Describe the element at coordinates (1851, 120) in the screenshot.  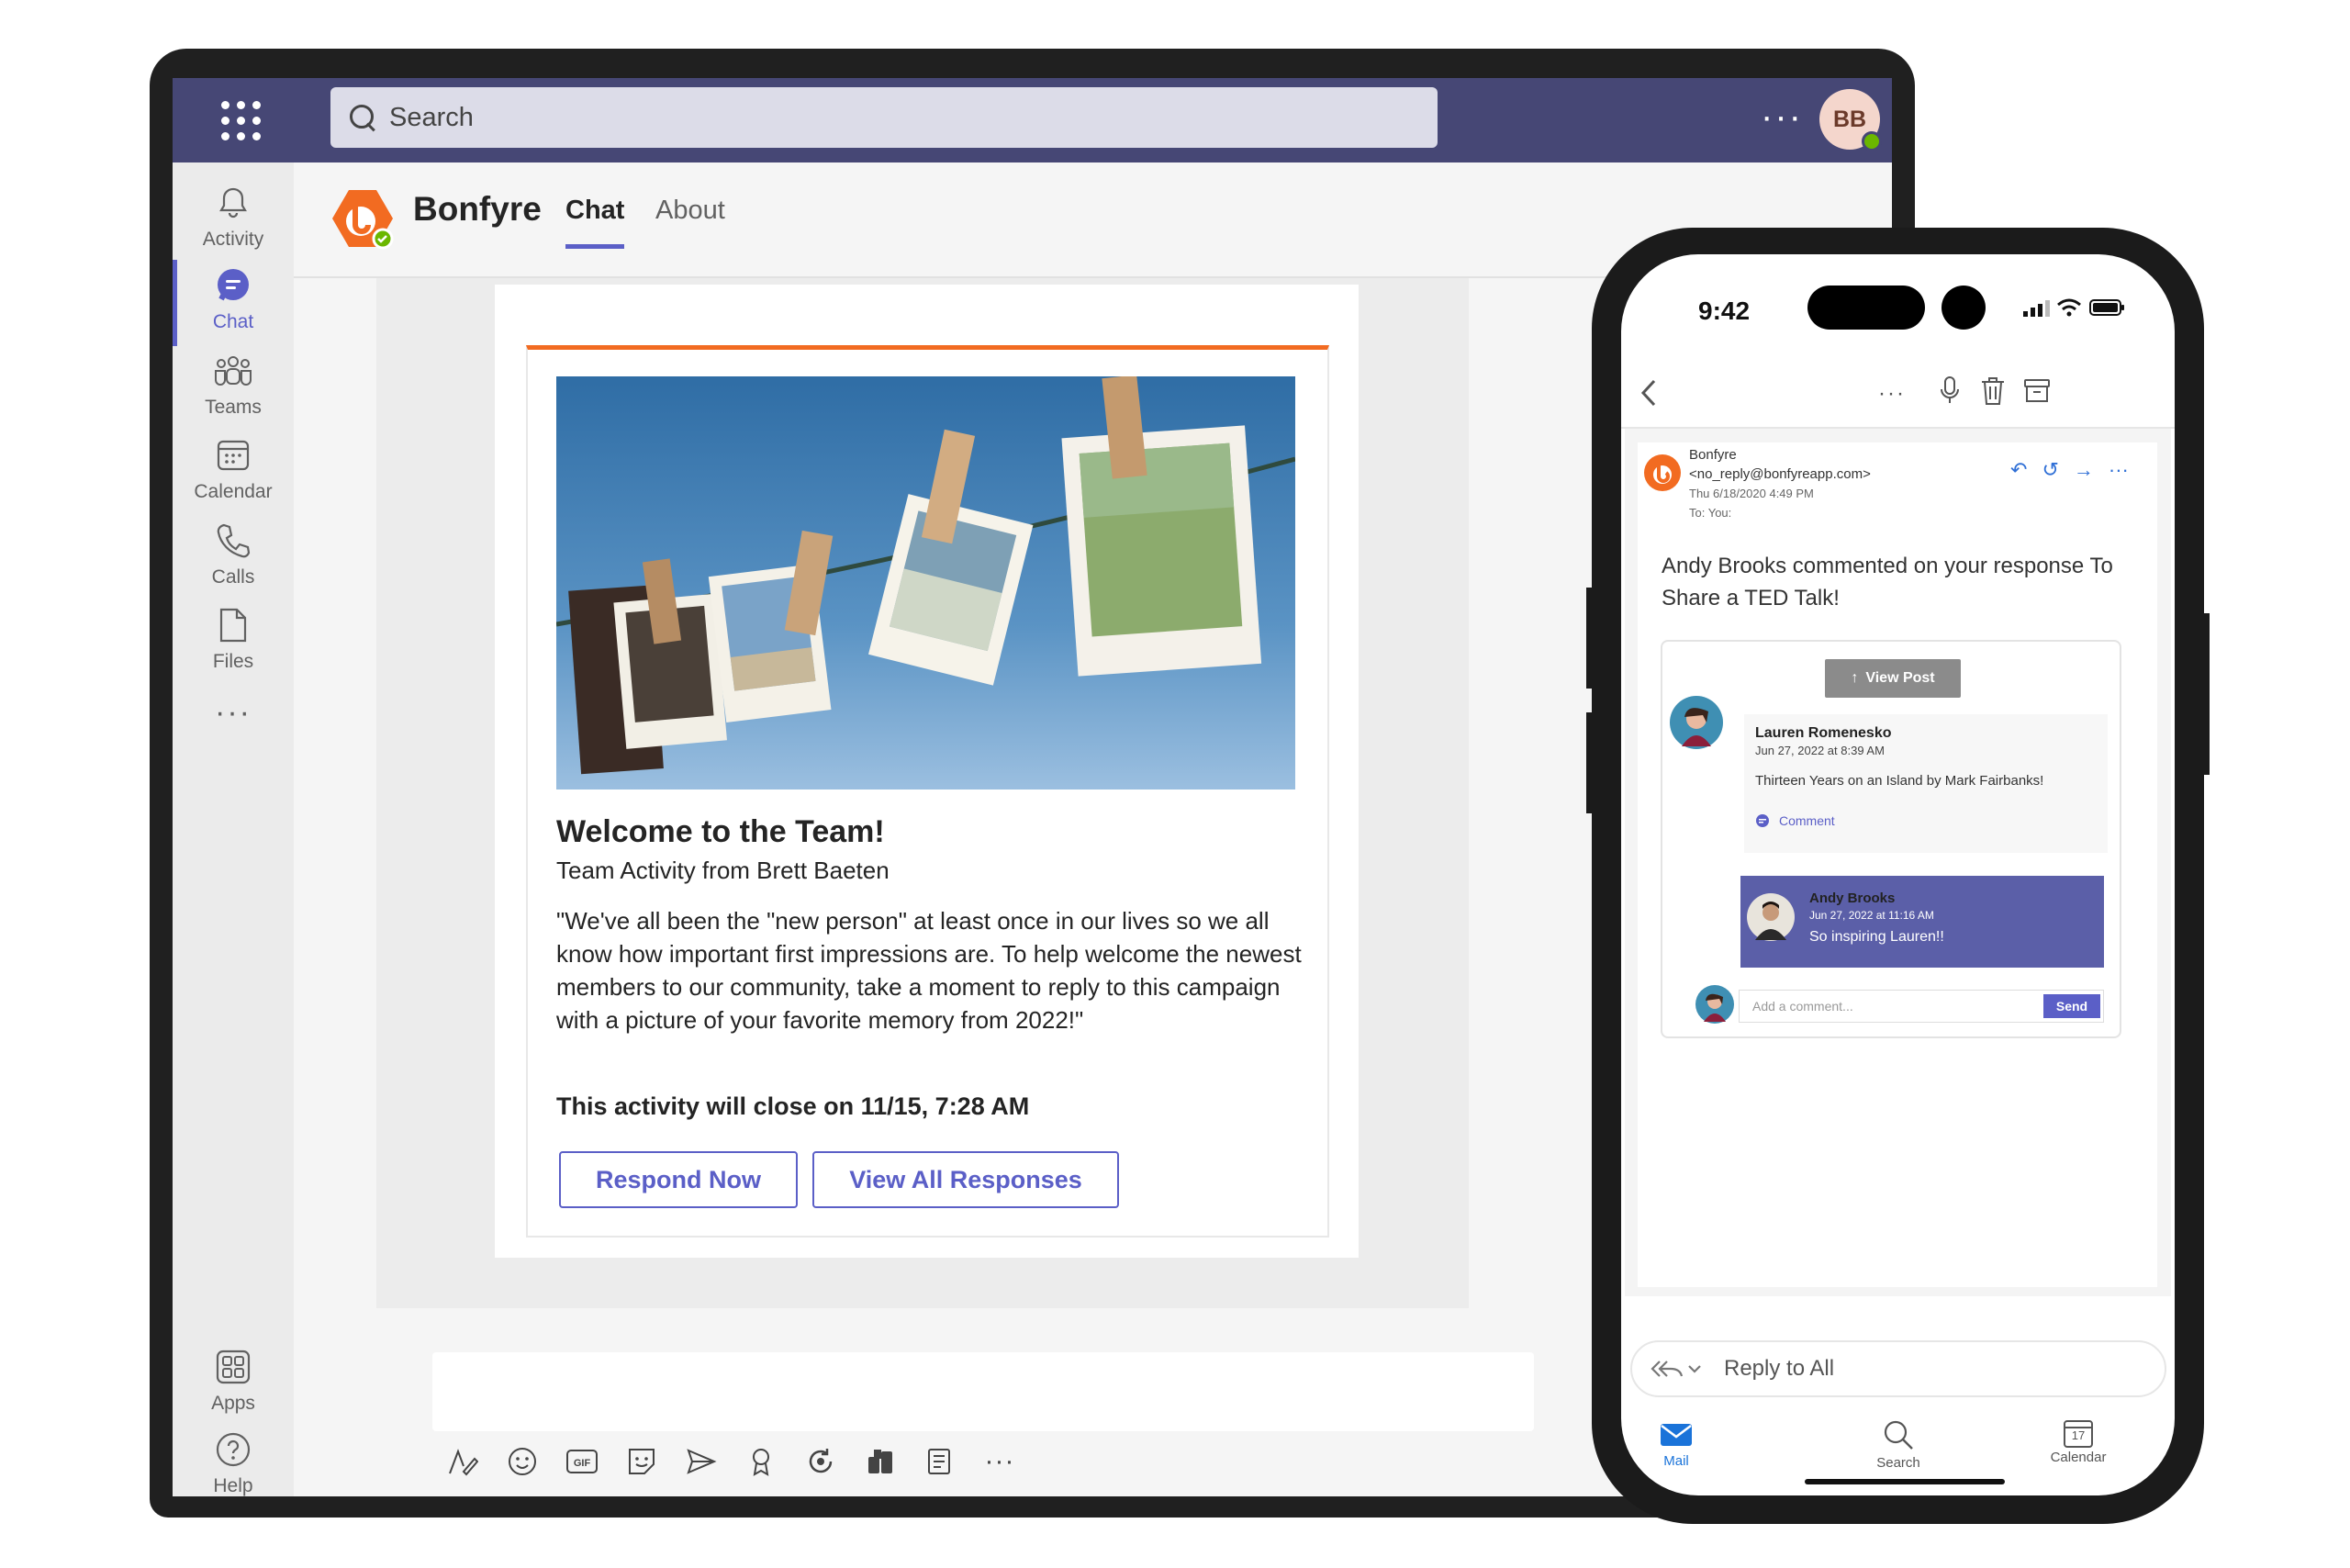
I see `user-avatar: BB` at that location.